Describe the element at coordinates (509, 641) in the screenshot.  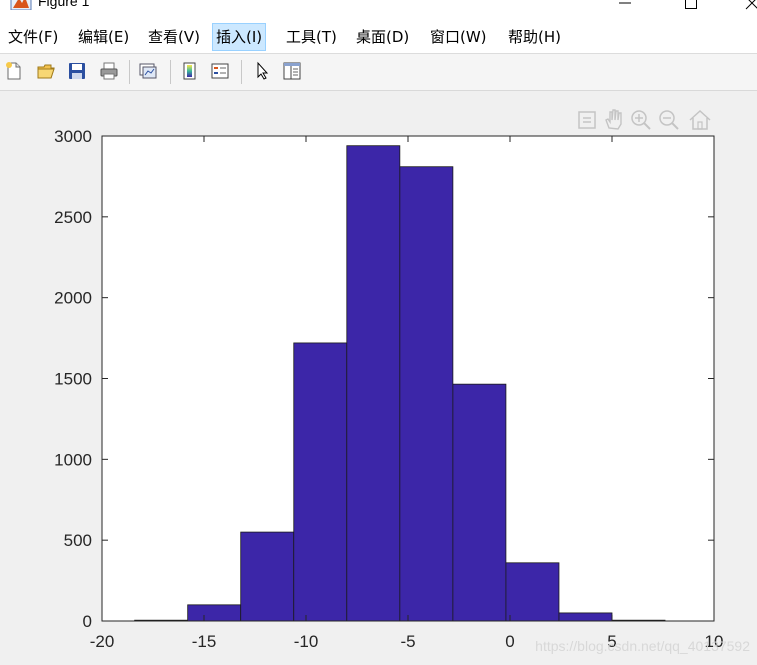
I see `x-tick-label: 0` at that location.